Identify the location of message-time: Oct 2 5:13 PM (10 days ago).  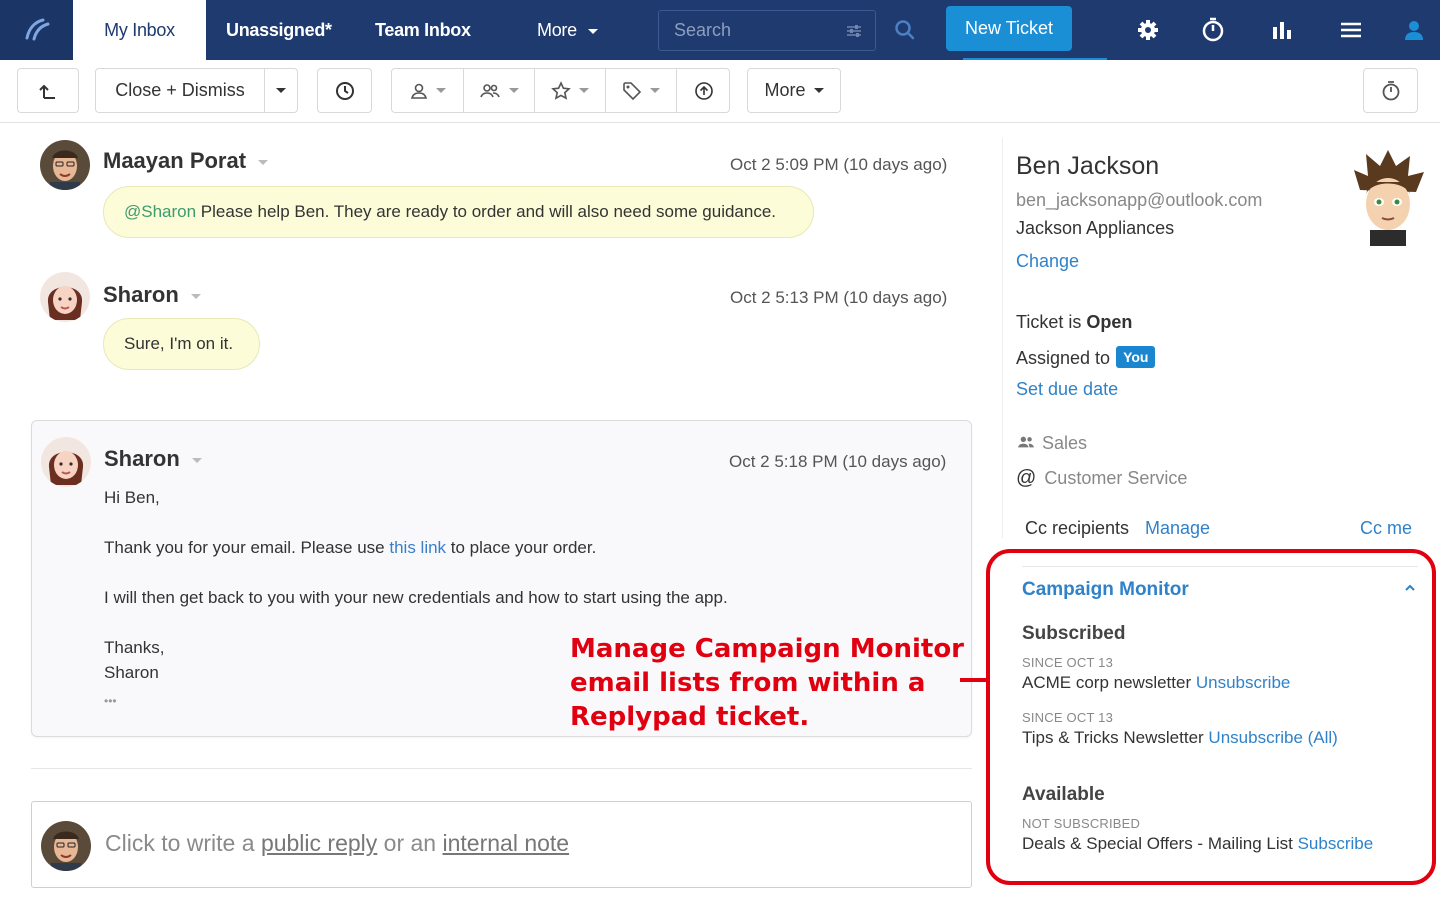
(839, 297).